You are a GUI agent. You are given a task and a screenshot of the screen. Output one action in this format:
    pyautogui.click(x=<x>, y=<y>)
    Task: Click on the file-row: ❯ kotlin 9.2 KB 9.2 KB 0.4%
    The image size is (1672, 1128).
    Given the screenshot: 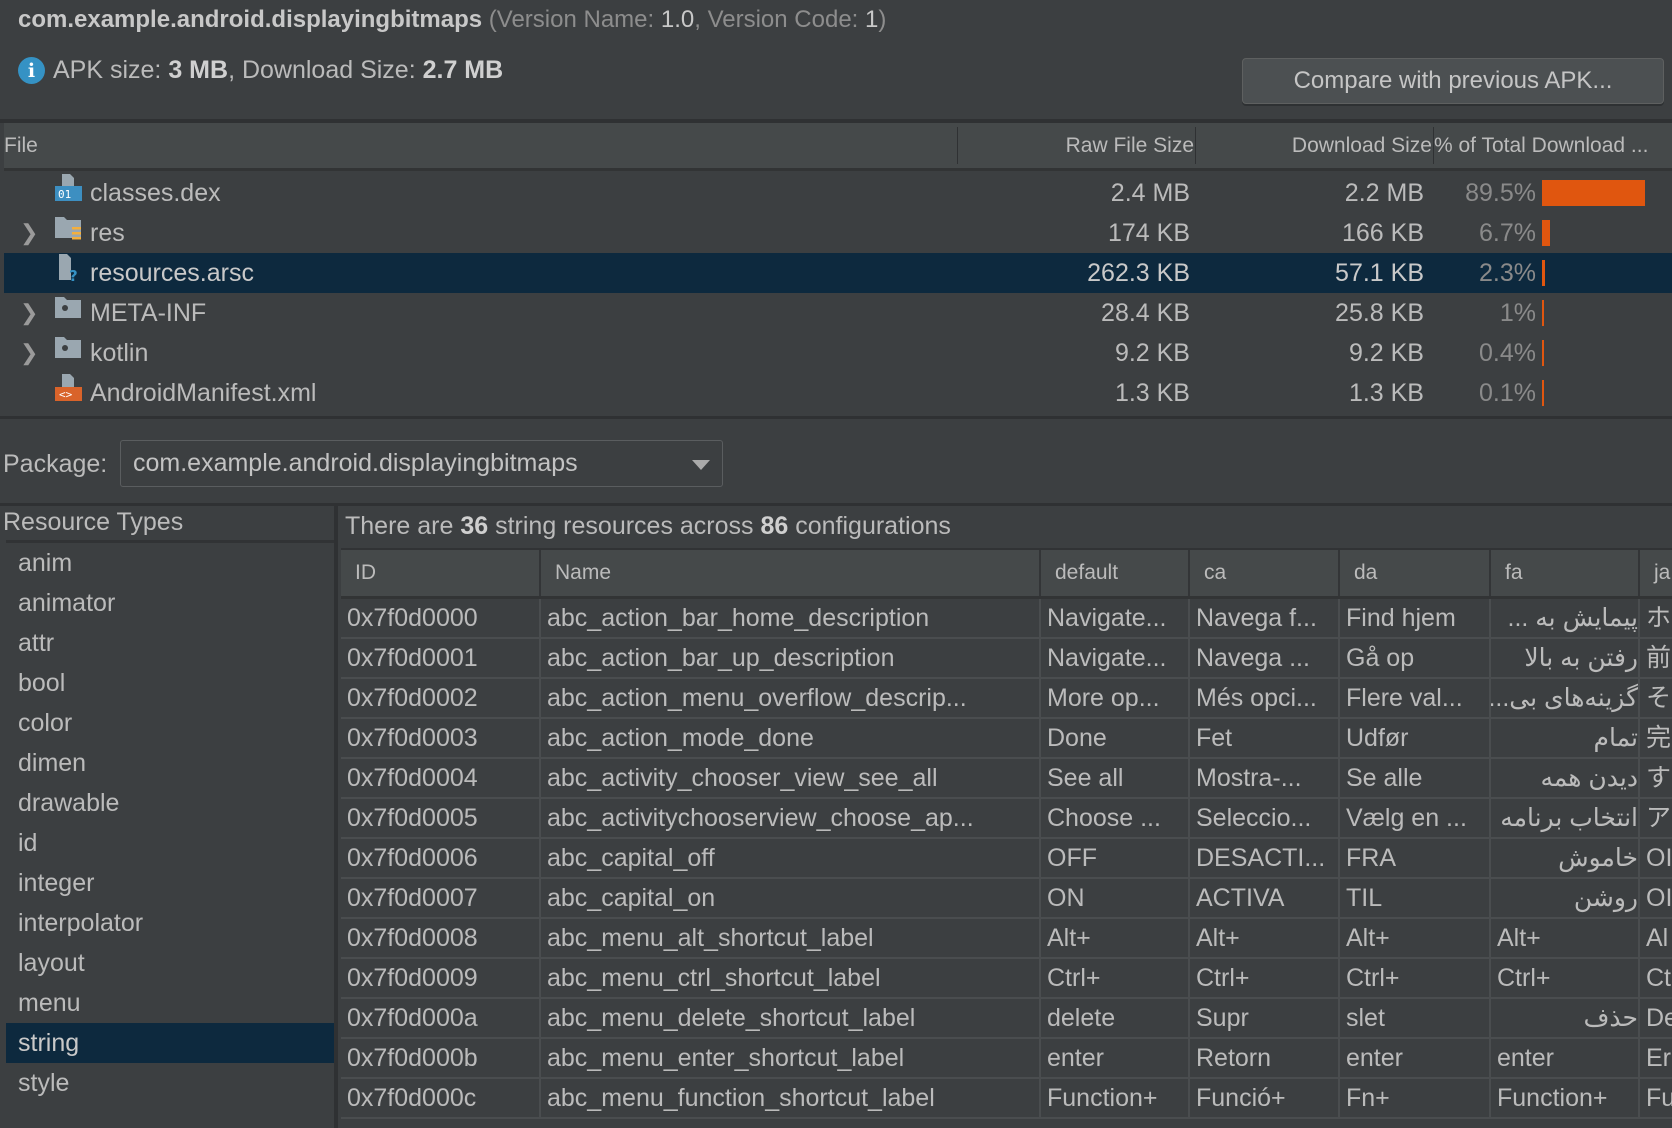 What is the action you would take?
    pyautogui.click(x=838, y=353)
    